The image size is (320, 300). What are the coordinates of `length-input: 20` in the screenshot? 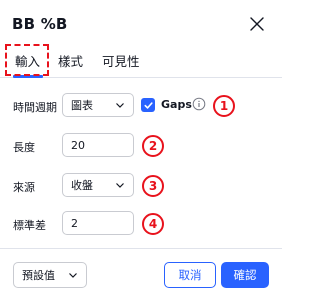 It's located at (98, 145).